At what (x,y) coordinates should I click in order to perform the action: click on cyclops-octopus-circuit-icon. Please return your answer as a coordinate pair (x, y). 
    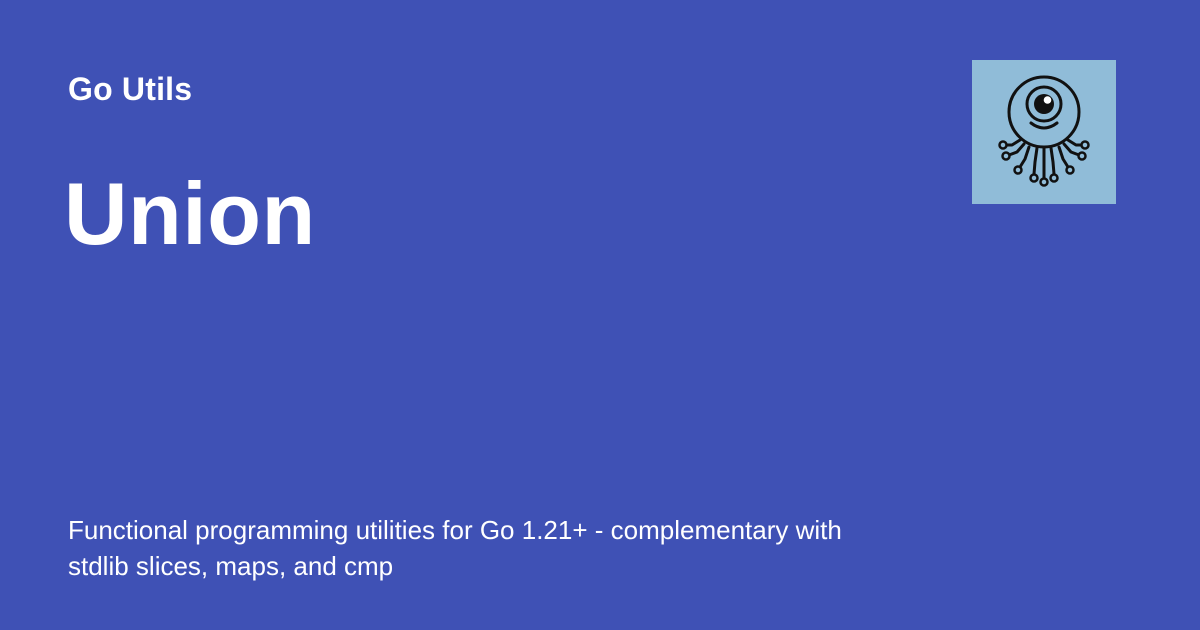
    Looking at the image, I should click on (1044, 131).